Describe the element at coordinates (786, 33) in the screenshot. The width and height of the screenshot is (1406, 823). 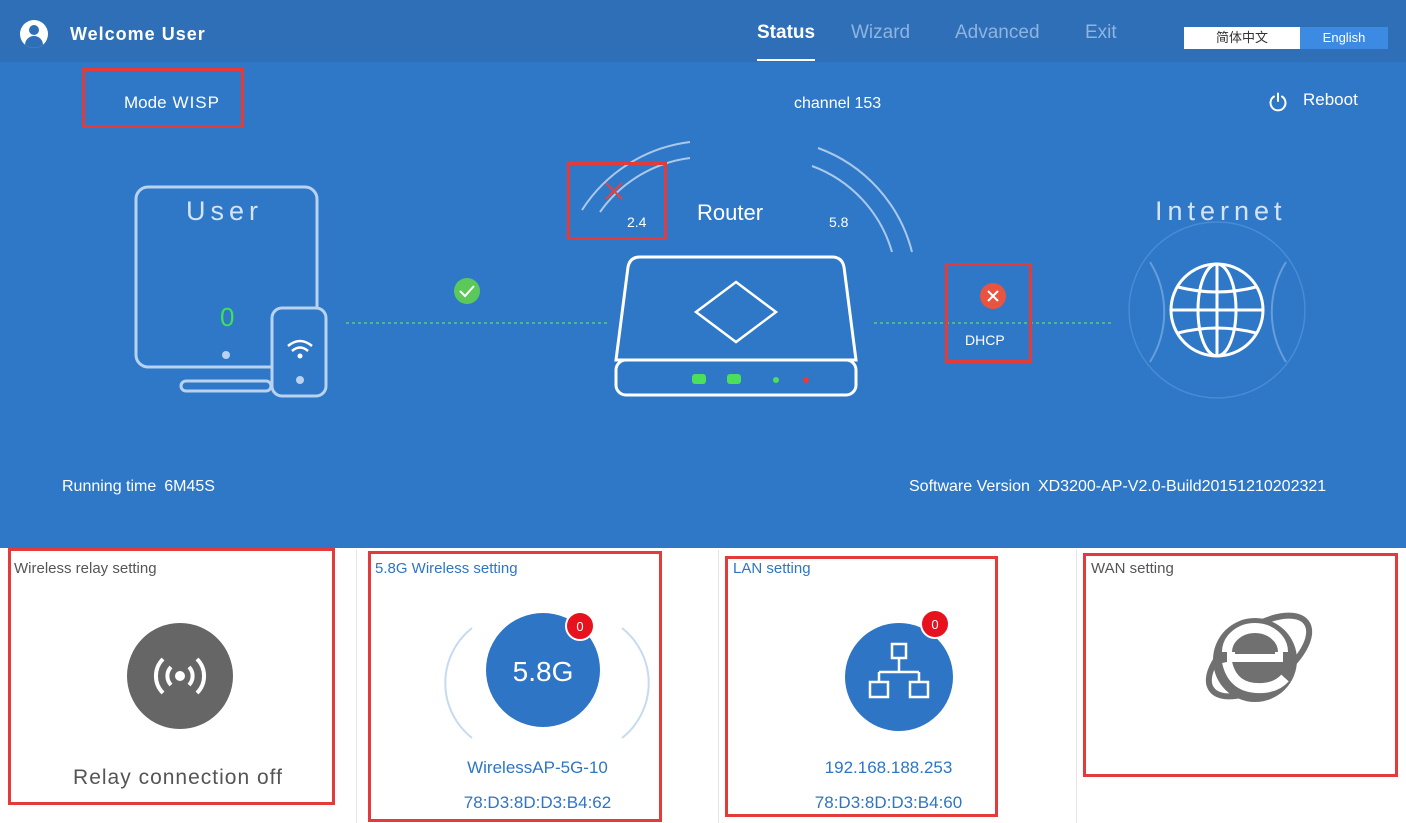
I see `nav-status: Status` at that location.